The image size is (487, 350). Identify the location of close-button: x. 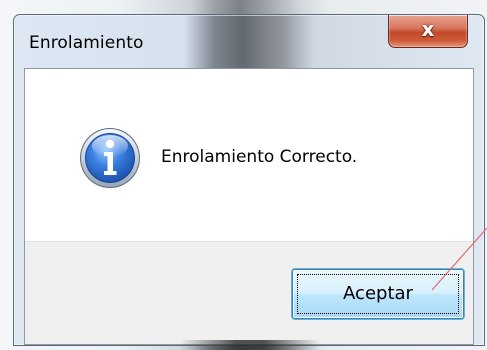
(428, 31).